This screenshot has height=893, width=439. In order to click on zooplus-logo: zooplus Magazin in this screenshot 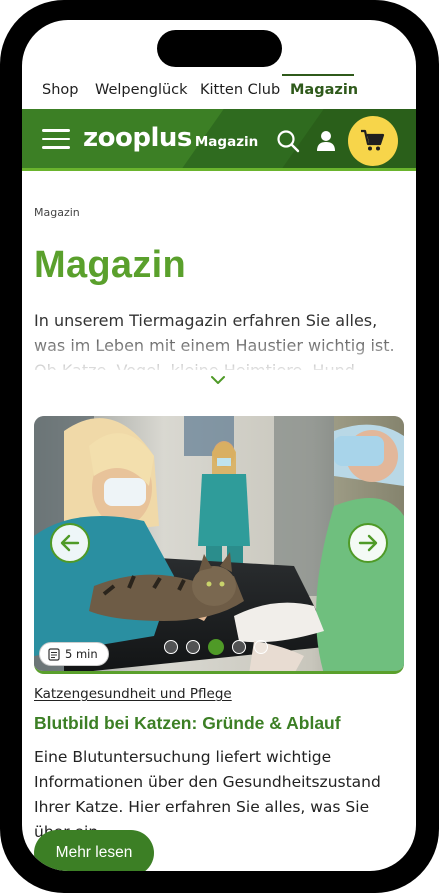, I will do `click(170, 140)`.